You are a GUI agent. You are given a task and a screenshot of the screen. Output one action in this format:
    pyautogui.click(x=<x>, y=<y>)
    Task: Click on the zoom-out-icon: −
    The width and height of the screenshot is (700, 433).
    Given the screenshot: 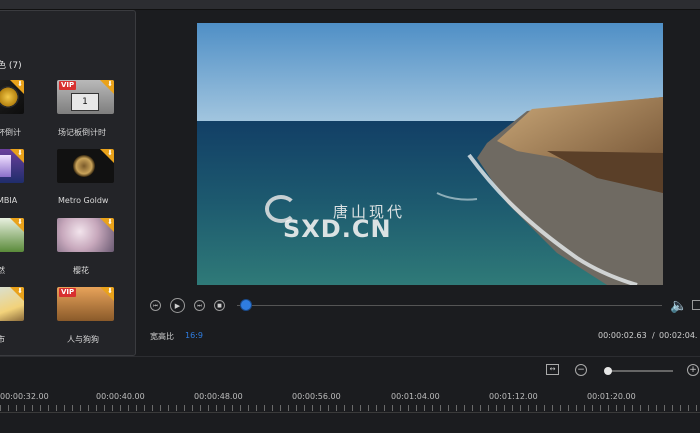 What is the action you would take?
    pyautogui.click(x=581, y=370)
    